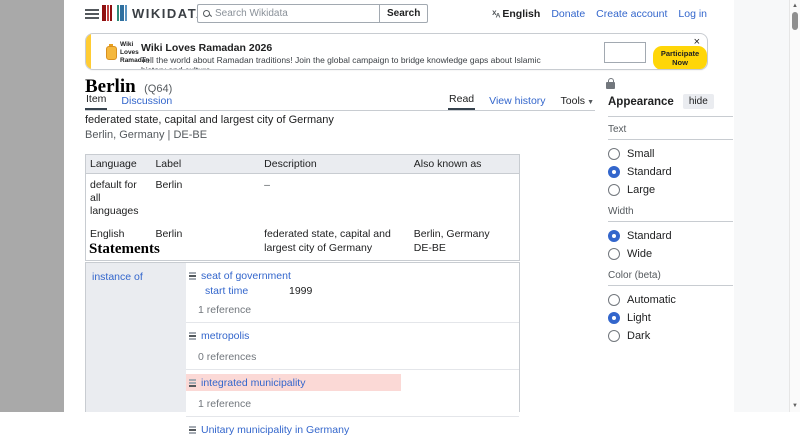  I want to click on window-left-margin, so click(32, 206).